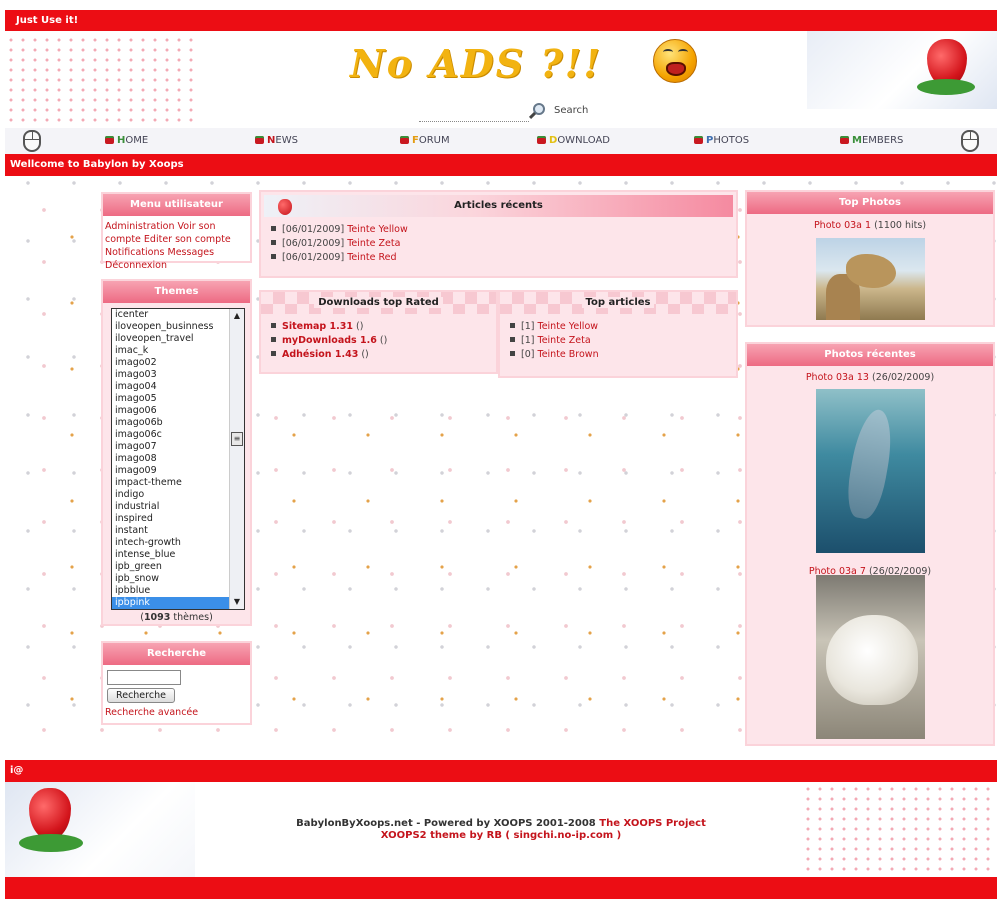  Describe the element at coordinates (237, 602) in the screenshot. I see `scroll-down-icon: ▼` at that location.